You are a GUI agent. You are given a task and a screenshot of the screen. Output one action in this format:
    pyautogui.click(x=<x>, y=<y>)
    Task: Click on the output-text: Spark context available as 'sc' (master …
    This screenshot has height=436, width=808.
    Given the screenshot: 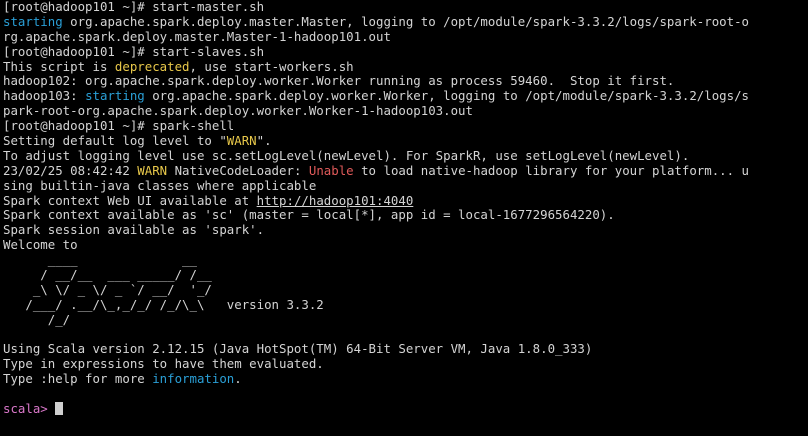 What is the action you would take?
    pyautogui.click(x=309, y=215)
    